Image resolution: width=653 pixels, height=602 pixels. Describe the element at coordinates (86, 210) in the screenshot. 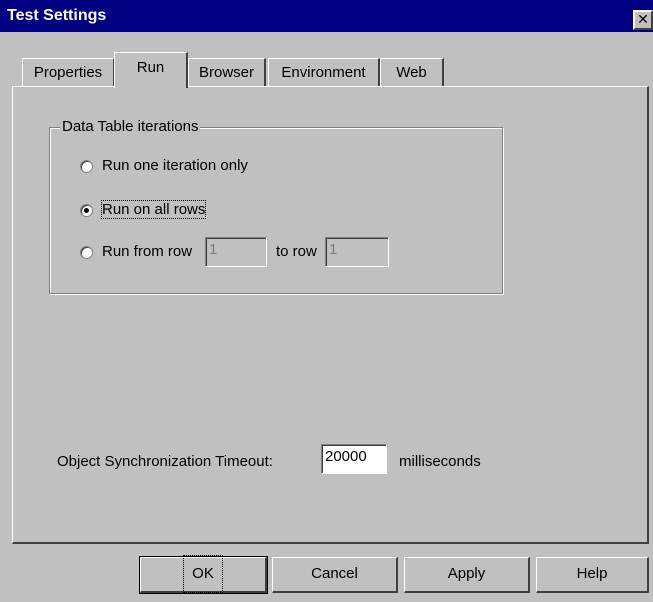

I see `radio-run-all-rows` at that location.